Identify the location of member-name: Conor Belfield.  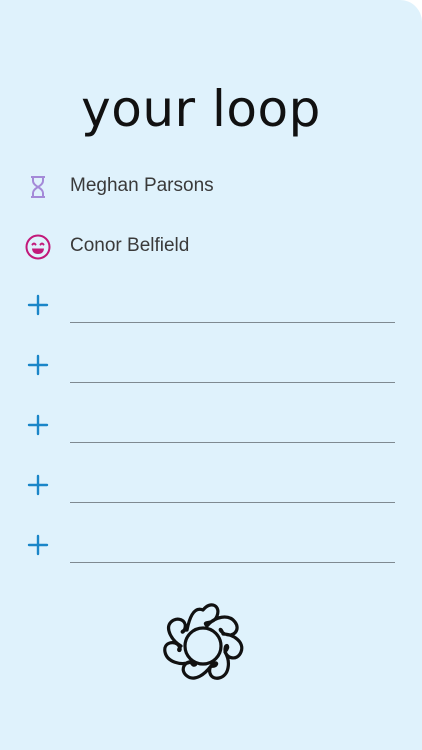
(130, 245).